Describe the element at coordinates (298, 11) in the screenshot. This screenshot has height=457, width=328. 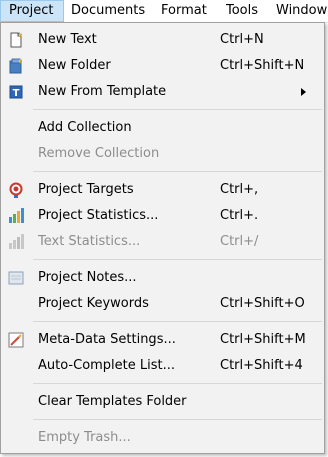
I see `menubar-item-window: Window` at that location.